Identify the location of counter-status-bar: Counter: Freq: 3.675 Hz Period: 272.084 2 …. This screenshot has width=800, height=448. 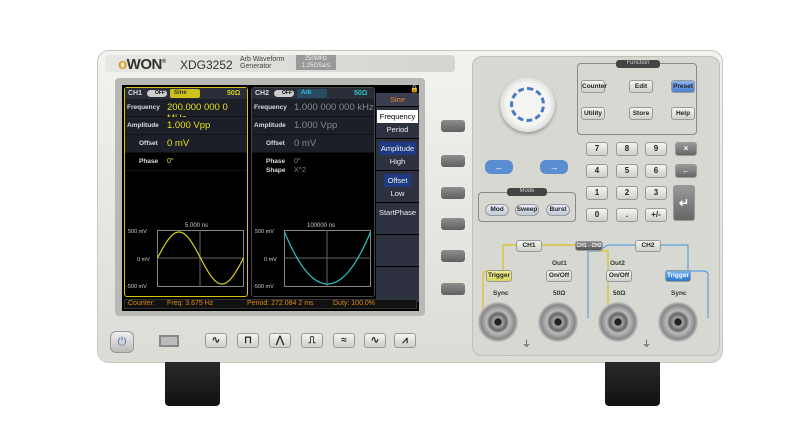
(270, 304).